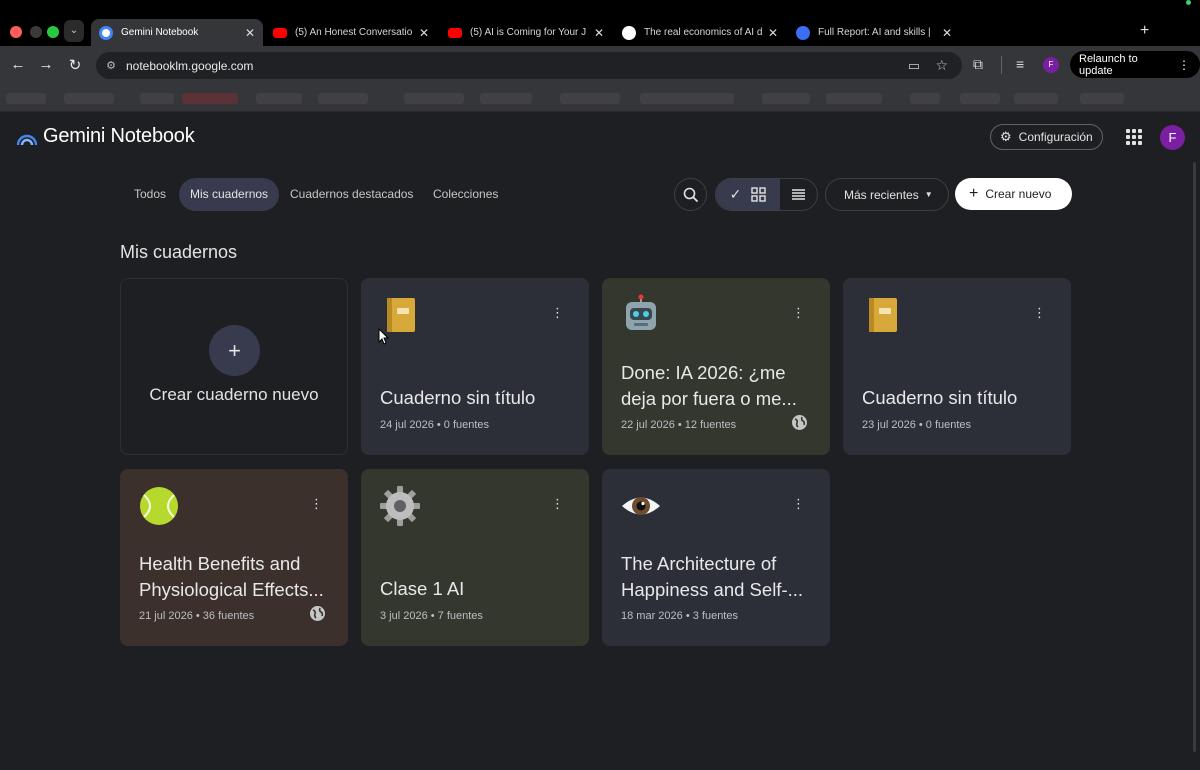 The height and width of the screenshot is (770, 1200). What do you see at coordinates (351, 32) in the screenshot?
I see `browser-tab-1: (5) An Honest Conversatio ✕` at bounding box center [351, 32].